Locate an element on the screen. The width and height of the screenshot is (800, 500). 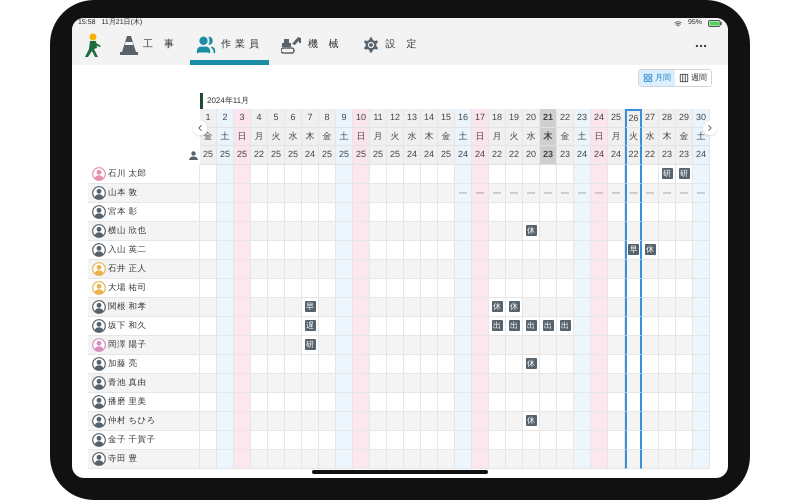
view-toggle-button: 月間 is located at coordinates (657, 78).